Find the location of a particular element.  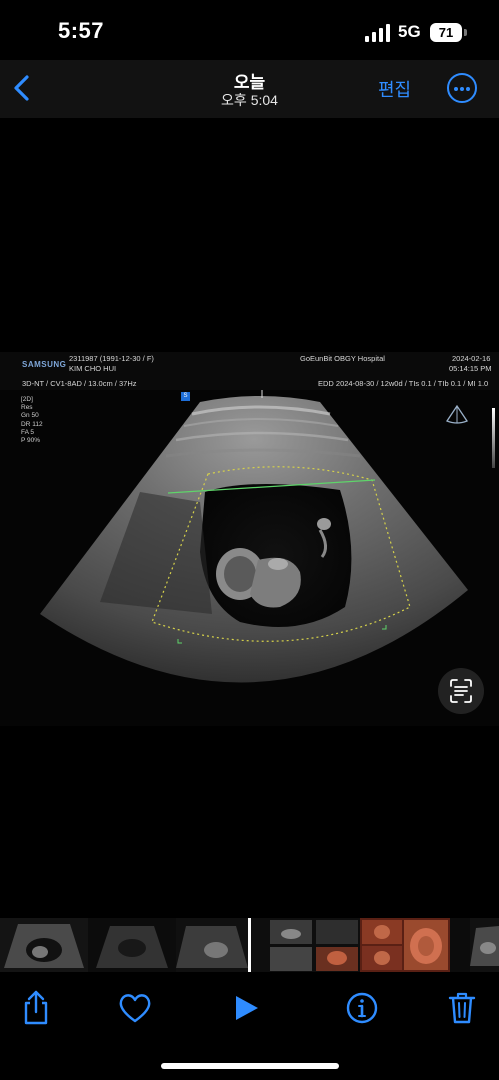

param-line: Gn 50 is located at coordinates (30, 416).